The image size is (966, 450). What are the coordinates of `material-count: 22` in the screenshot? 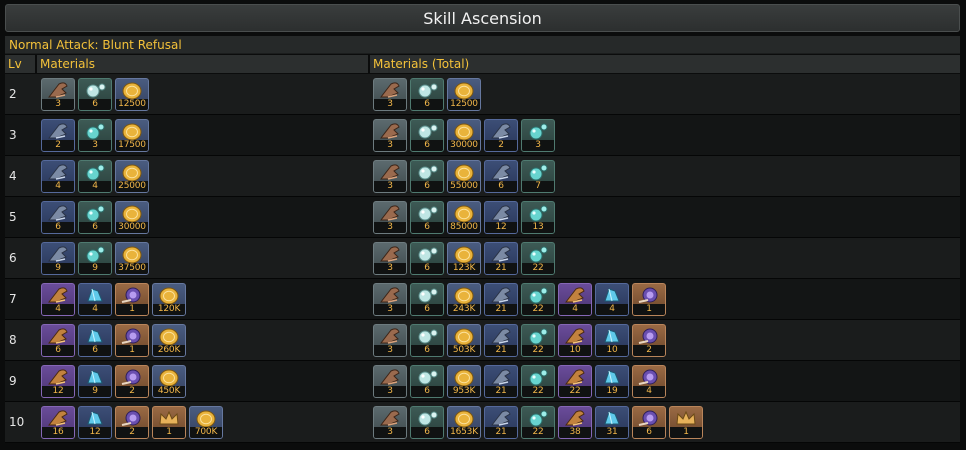 It's located at (575, 391).